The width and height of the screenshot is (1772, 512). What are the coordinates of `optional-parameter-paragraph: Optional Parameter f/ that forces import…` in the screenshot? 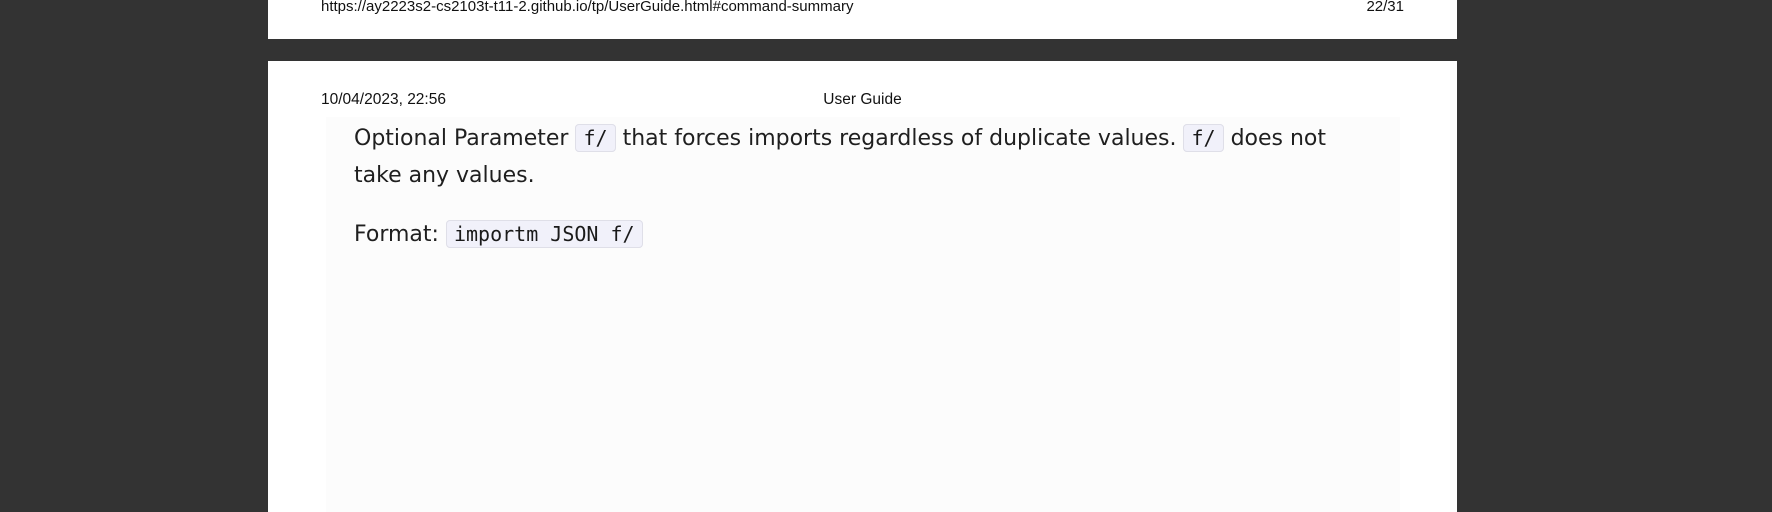 It's located at (859, 157).